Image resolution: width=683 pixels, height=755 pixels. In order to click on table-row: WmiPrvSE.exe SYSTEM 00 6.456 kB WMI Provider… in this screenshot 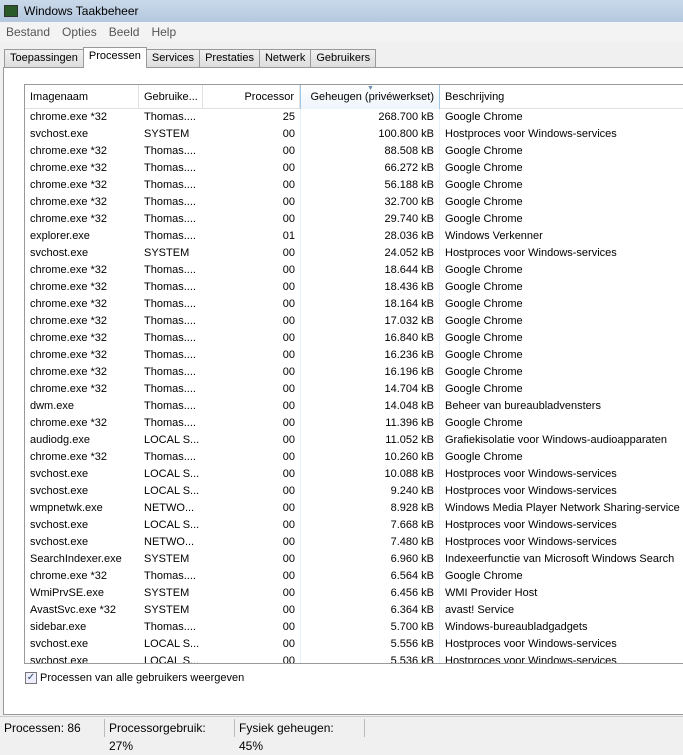, I will do `click(354, 593)`.